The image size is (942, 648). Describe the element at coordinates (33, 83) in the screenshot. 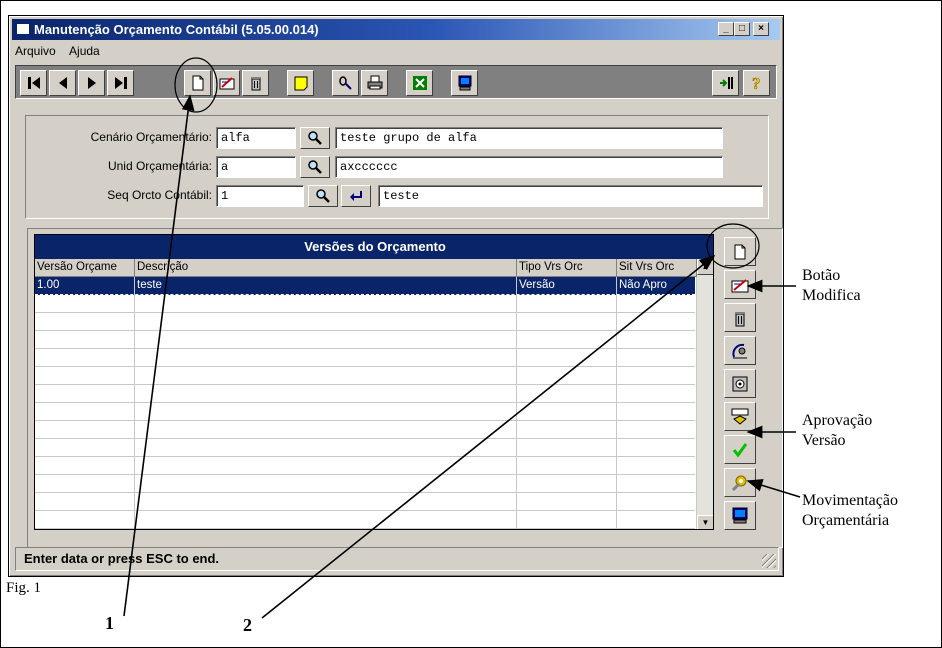

I see `first-record-button` at that location.